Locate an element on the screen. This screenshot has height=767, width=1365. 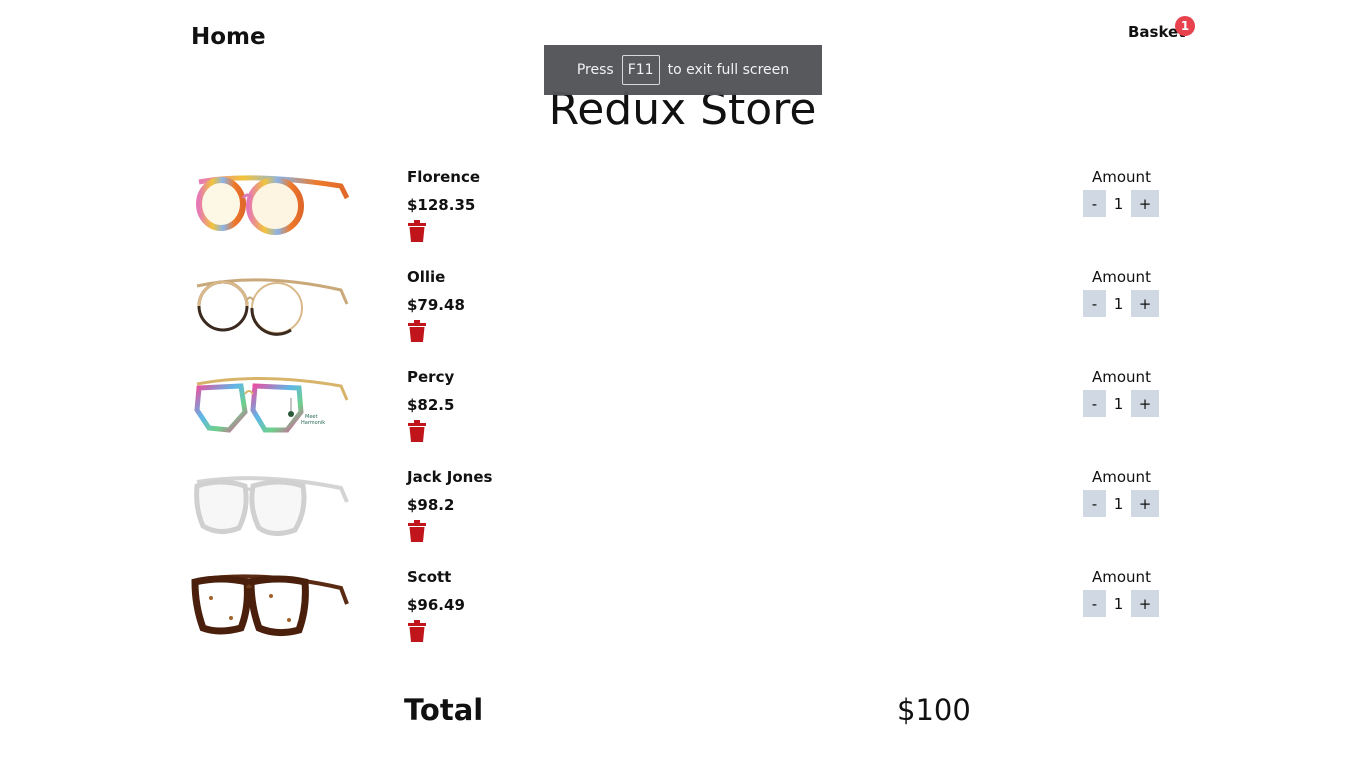
product-row: Meet Harmonik Percy $82.5 Amount - 1 + is located at coordinates (681, 413).